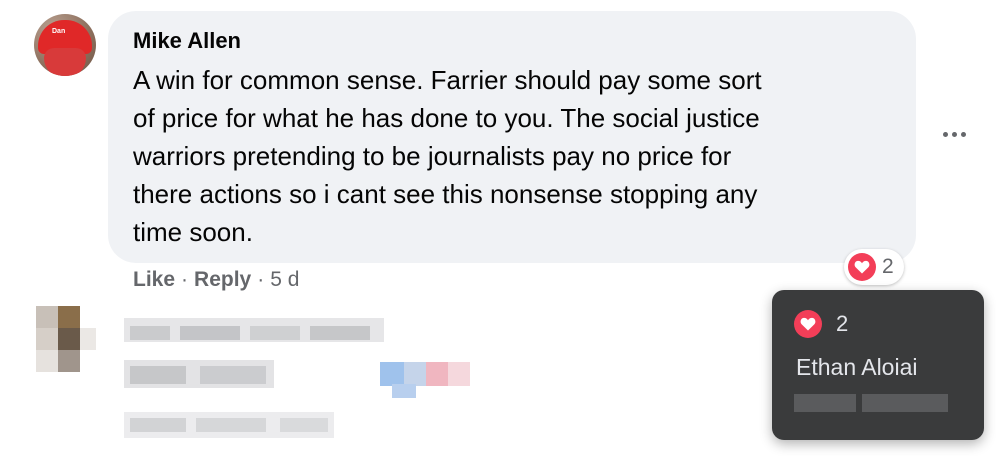 The height and width of the screenshot is (456, 996). What do you see at coordinates (59, 31) in the screenshot?
I see `avatar-cap-text: Dan` at bounding box center [59, 31].